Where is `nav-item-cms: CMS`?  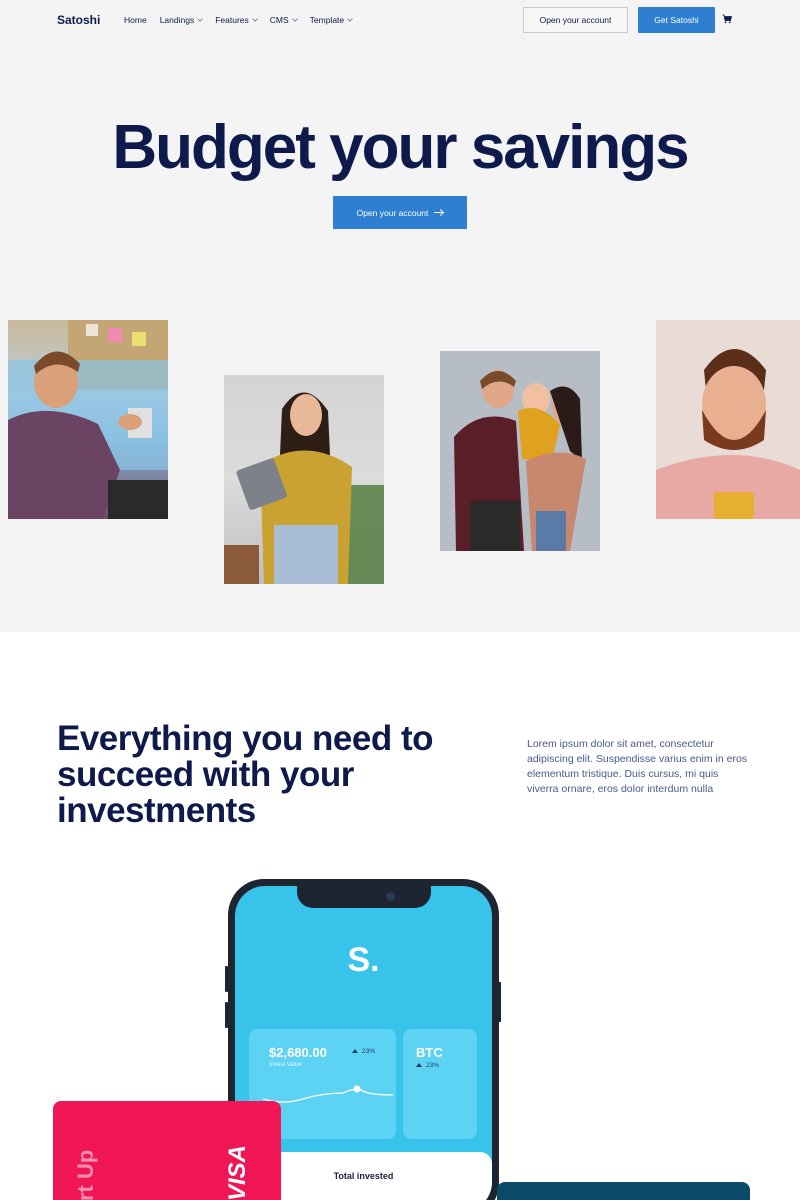 nav-item-cms: CMS is located at coordinates (283, 20).